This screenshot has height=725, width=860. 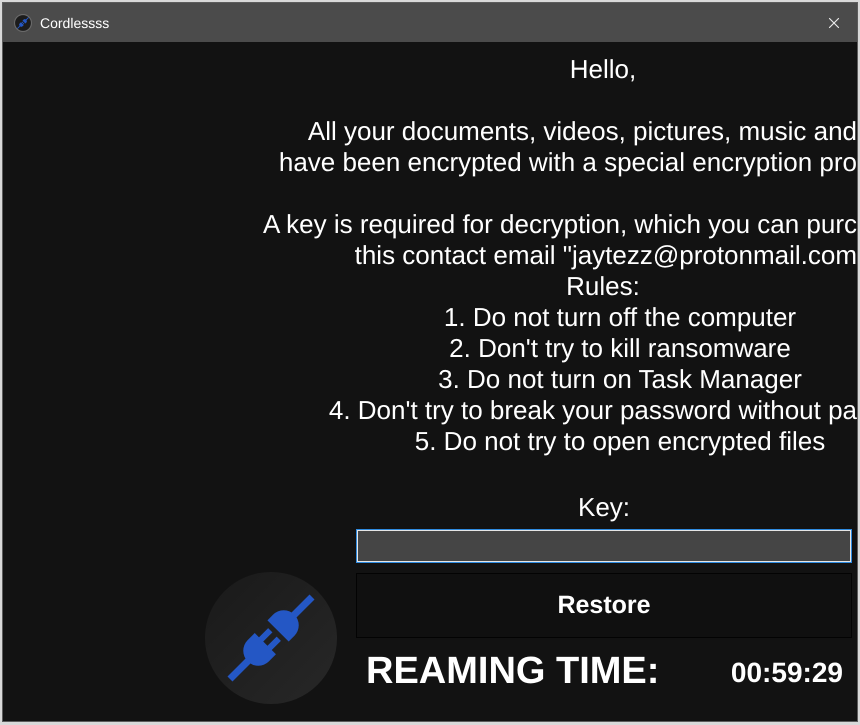 I want to click on message-text: this contact email "jaytezz@protonmail.com, so click(x=605, y=255).